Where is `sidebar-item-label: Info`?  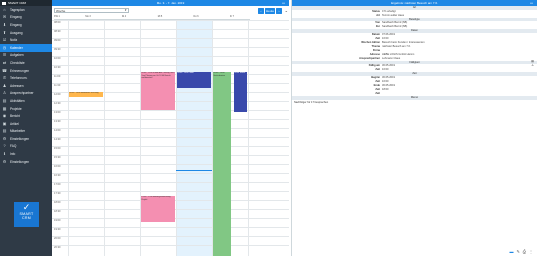 sidebar-item-label: Info is located at coordinates (13, 154).